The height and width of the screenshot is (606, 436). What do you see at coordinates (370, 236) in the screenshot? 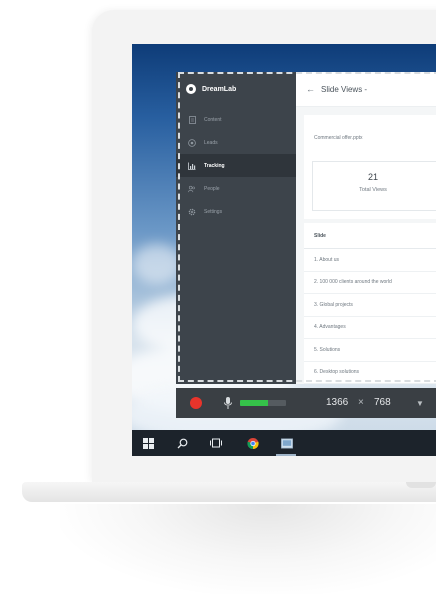
I see `table-header: Slide` at bounding box center [370, 236].